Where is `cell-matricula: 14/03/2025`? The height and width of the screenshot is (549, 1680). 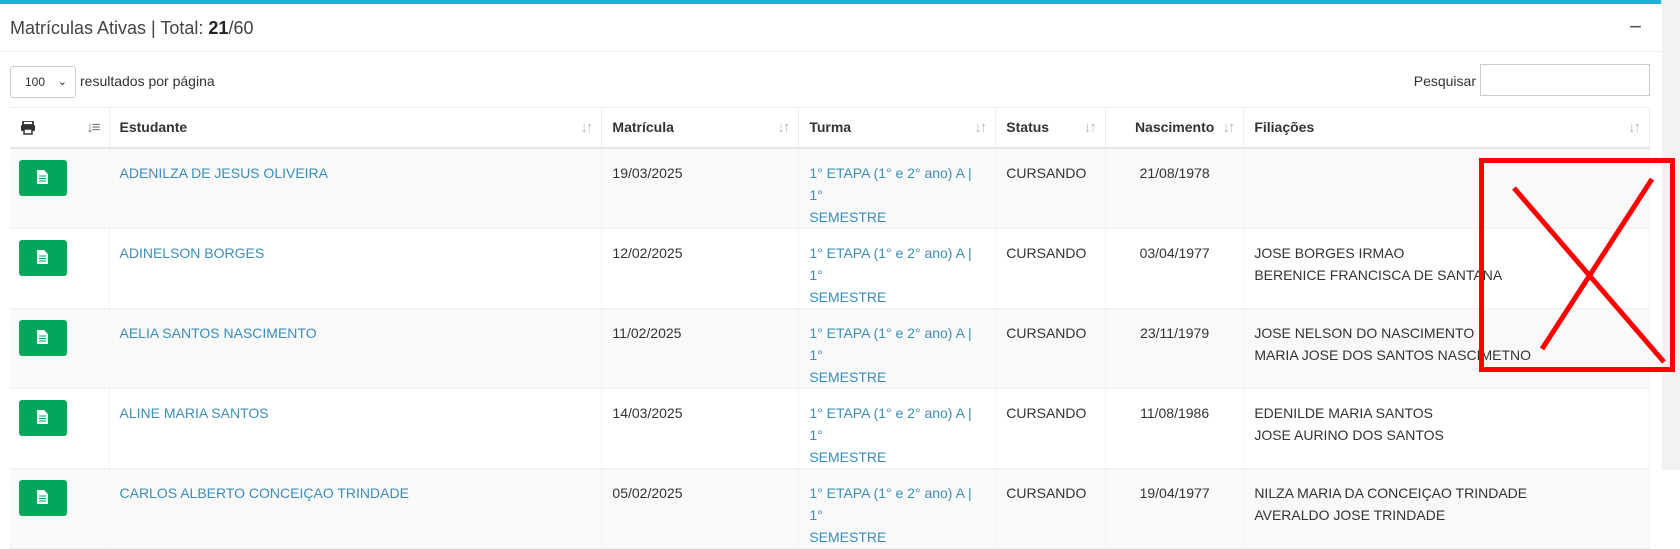 cell-matricula: 14/03/2025 is located at coordinates (700, 428).